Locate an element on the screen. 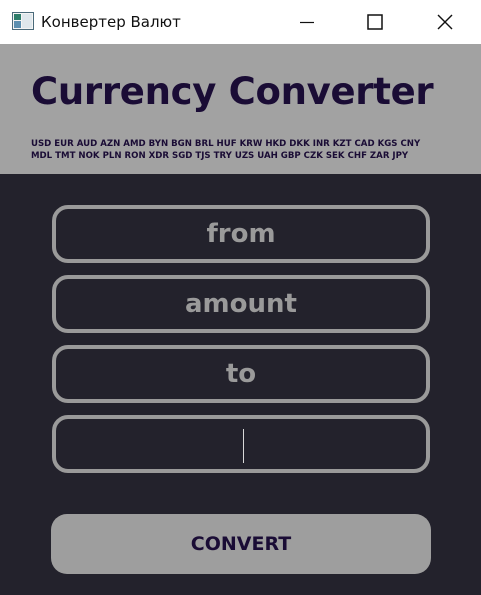  title-bar: Конвертер Валют is located at coordinates (240, 22).